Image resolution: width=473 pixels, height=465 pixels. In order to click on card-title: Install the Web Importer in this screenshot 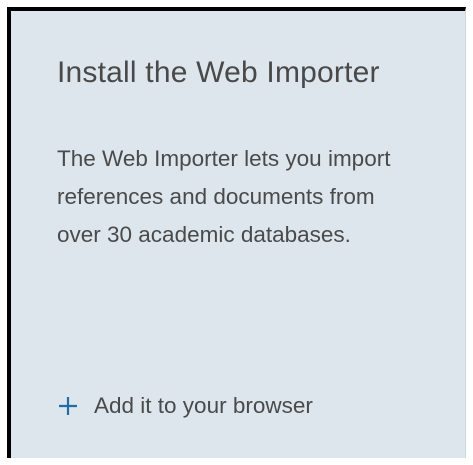, I will do `click(218, 72)`.